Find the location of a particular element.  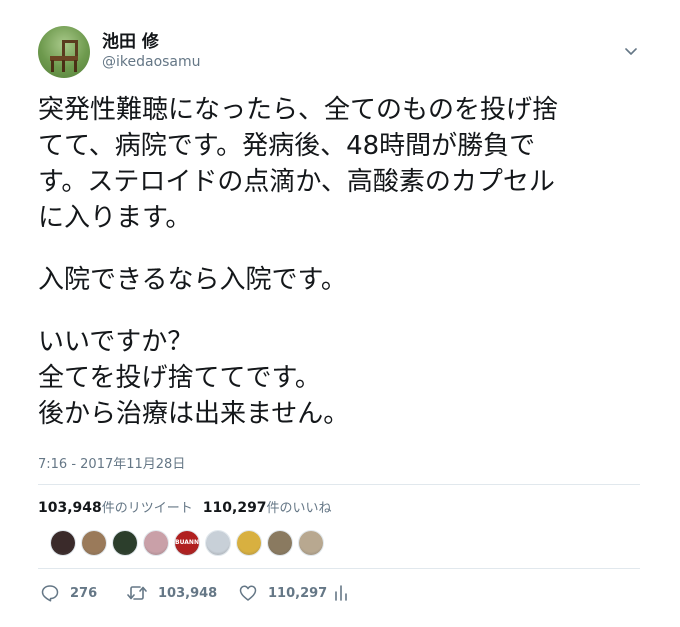

tweet-line: 突発性難聴になったら、全てのものを投げ捨 is located at coordinates (298, 110).